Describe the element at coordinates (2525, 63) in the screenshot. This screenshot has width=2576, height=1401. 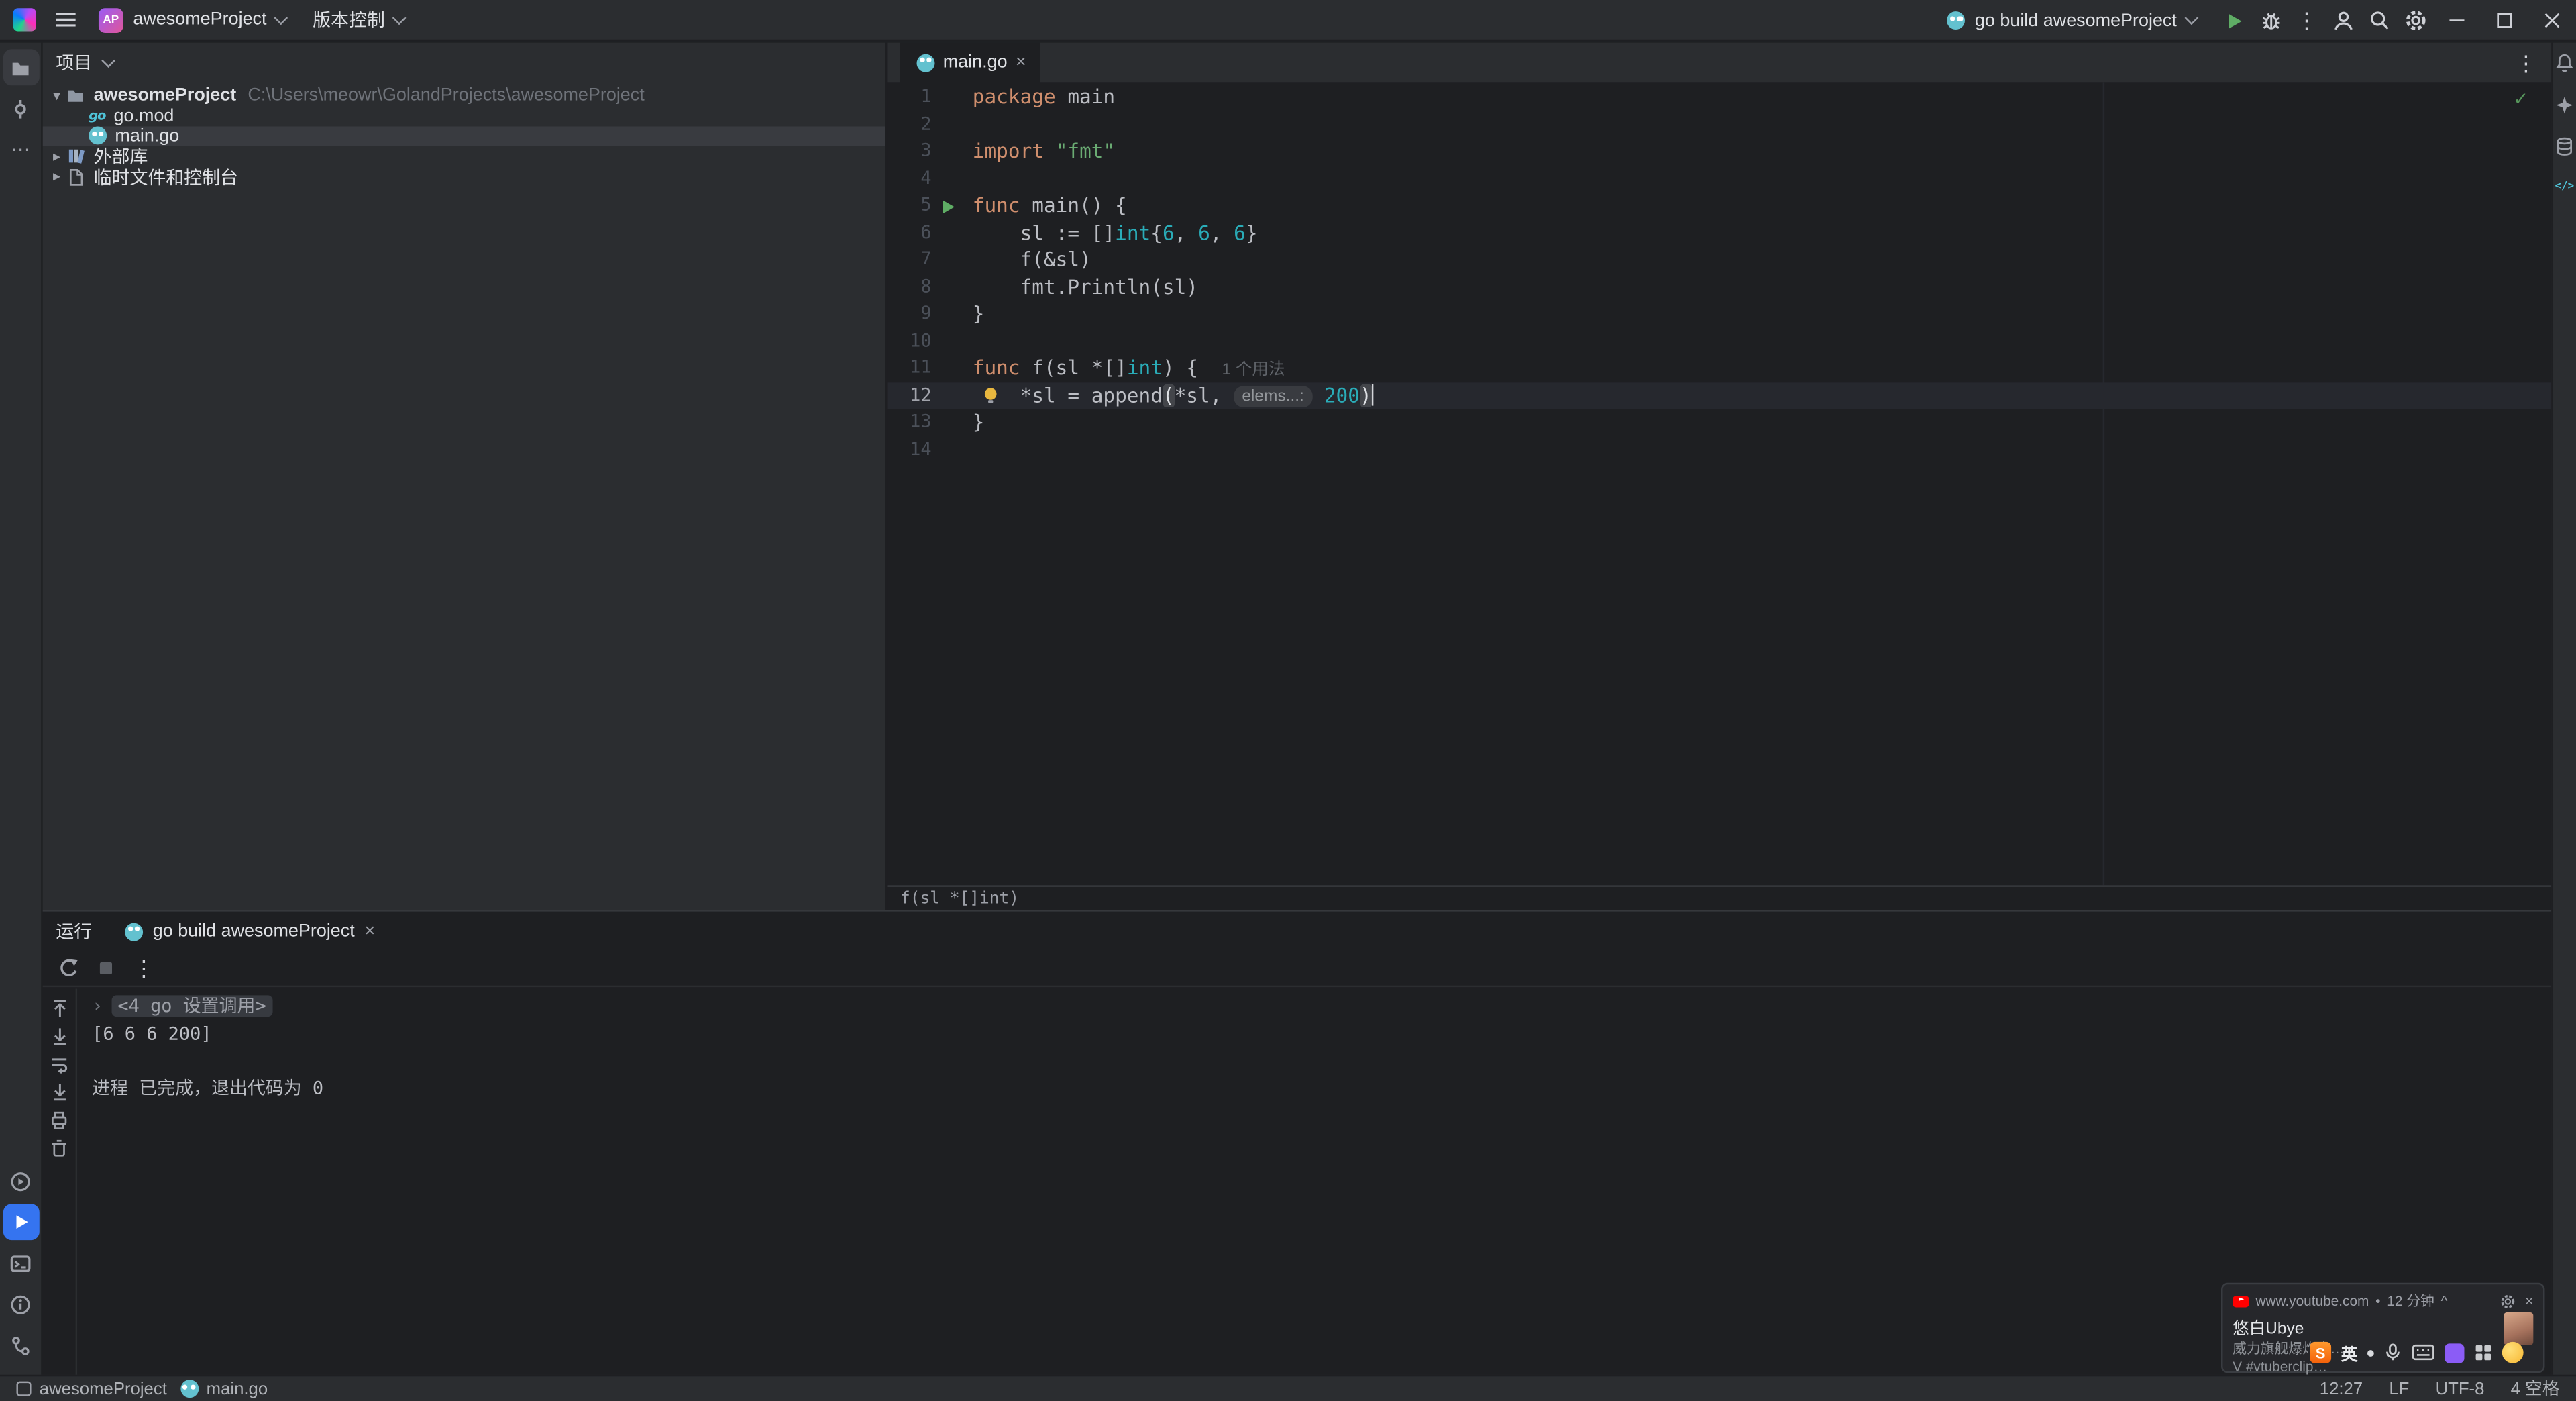
I see `tab-options-button: ⋮` at that location.